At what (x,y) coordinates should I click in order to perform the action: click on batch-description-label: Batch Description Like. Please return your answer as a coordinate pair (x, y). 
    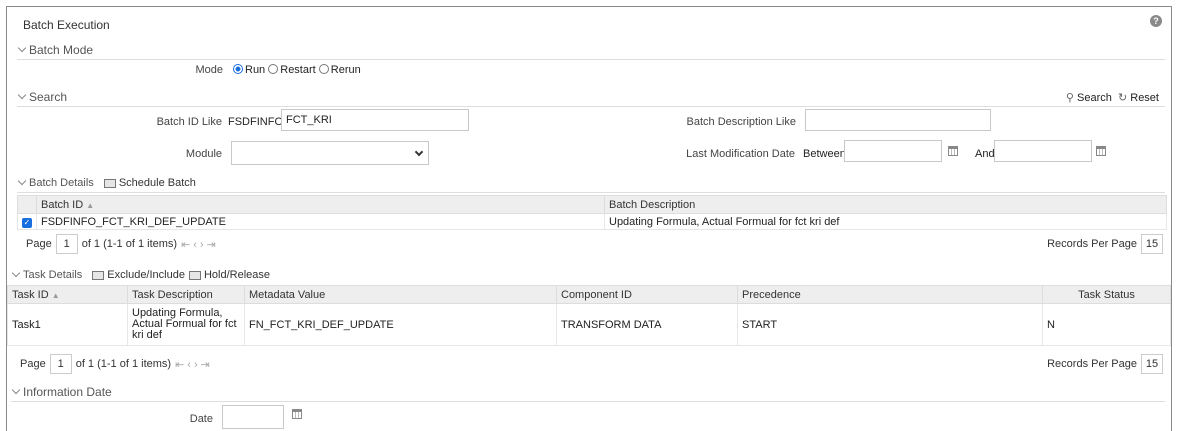
    Looking at the image, I should click on (741, 122).